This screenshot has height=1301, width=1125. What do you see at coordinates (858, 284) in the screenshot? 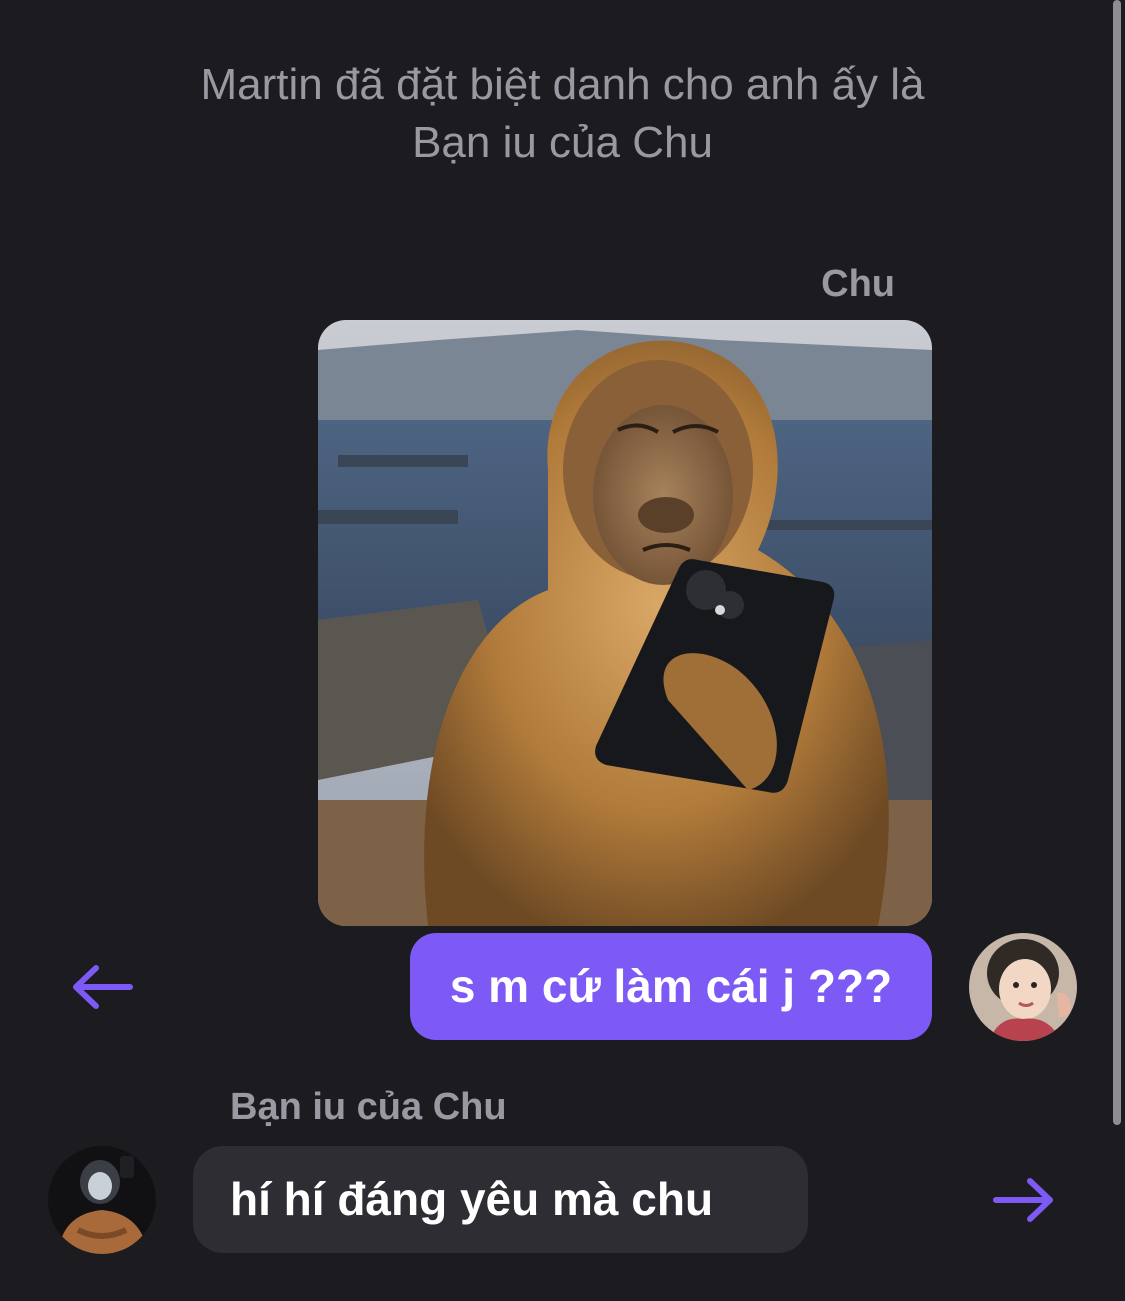
I see `sender-name-chu: Chu` at bounding box center [858, 284].